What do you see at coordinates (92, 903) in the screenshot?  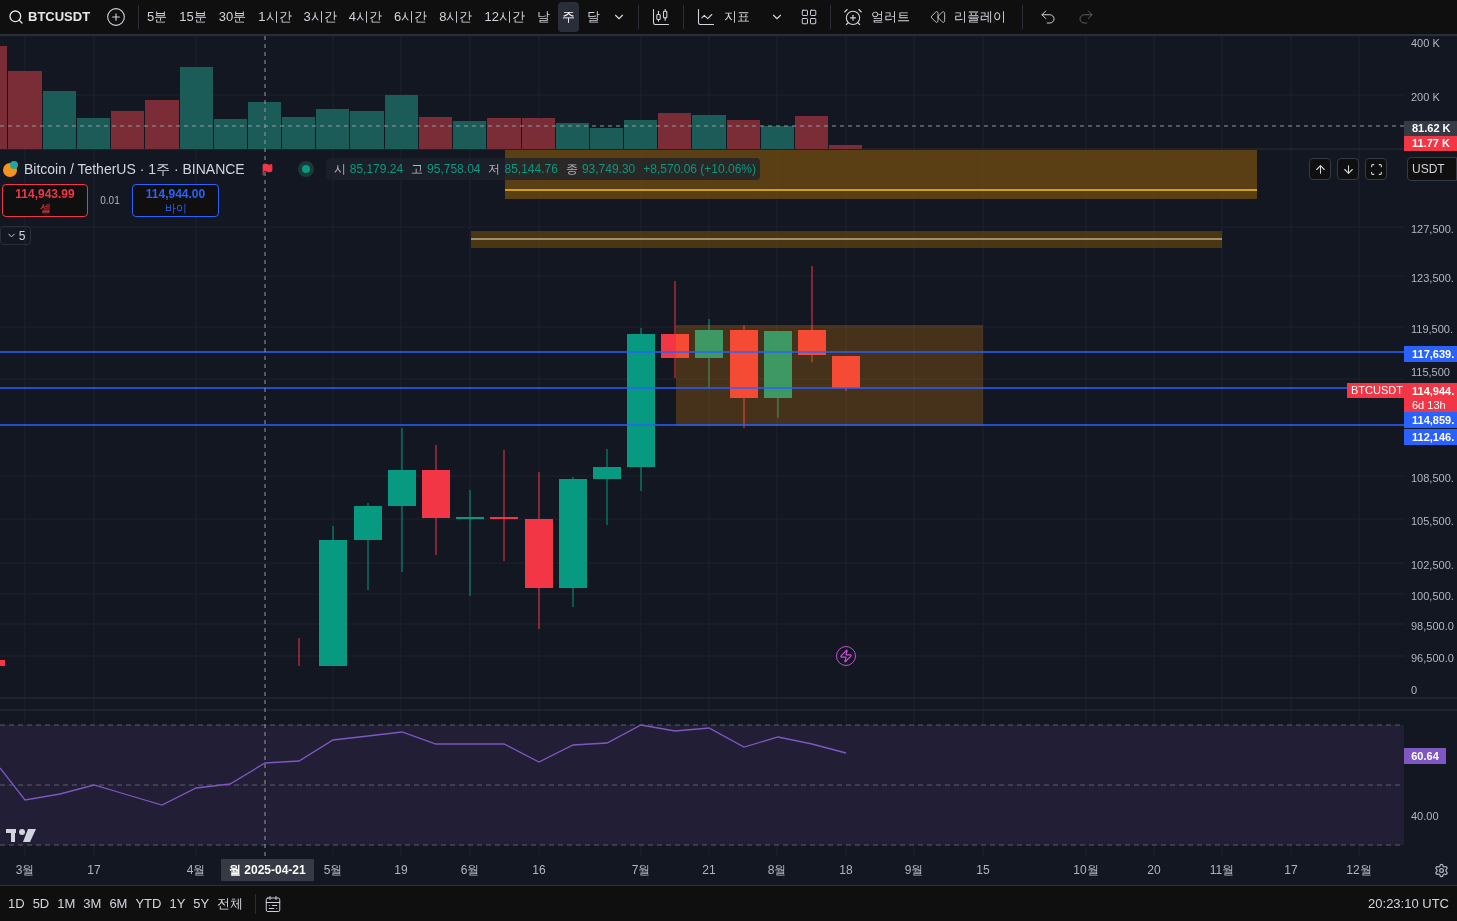 I see `range-button: 3M` at bounding box center [92, 903].